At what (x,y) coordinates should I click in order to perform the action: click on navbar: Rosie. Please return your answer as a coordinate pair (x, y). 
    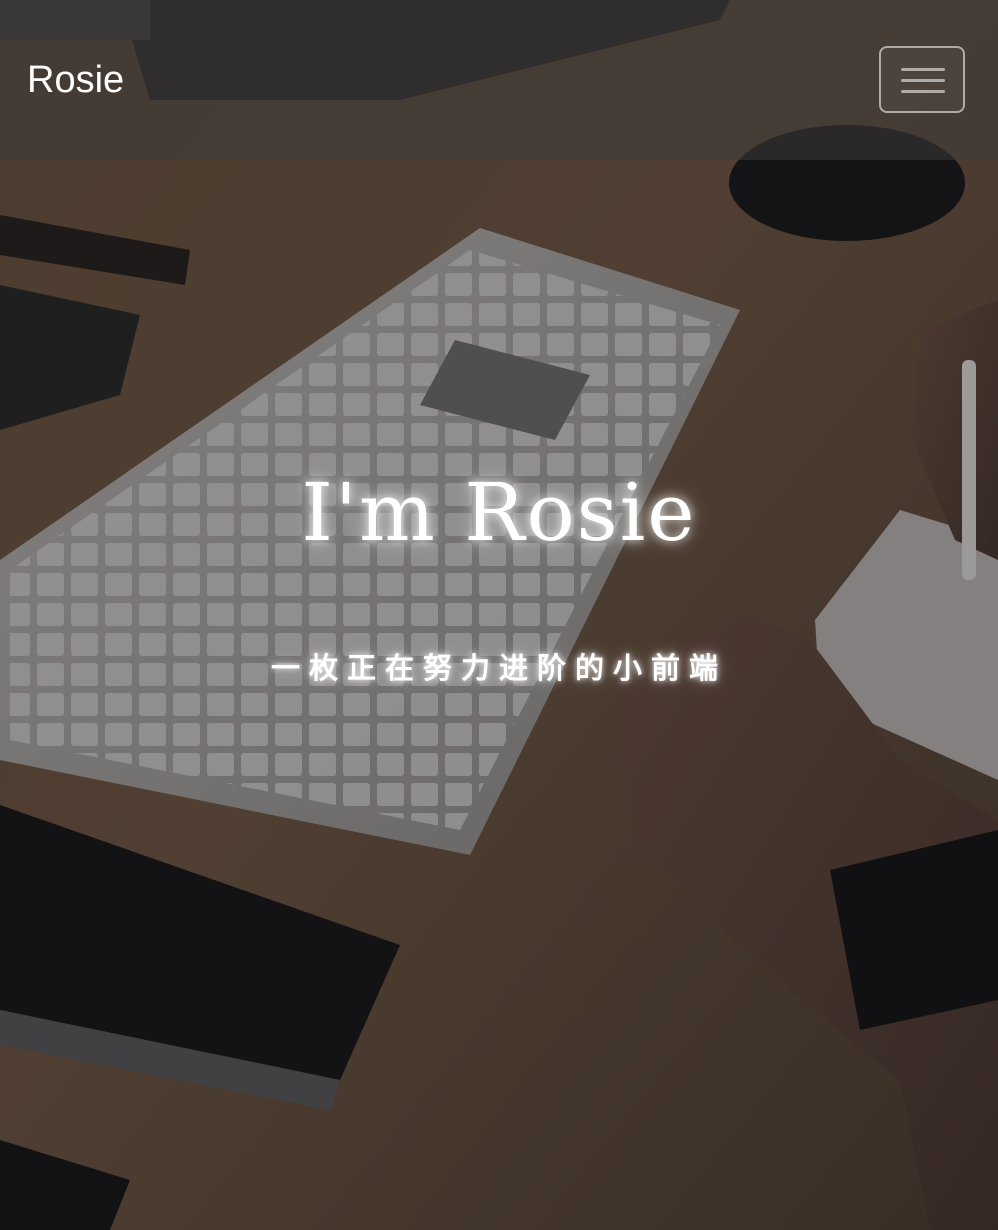
    Looking at the image, I should click on (499, 80).